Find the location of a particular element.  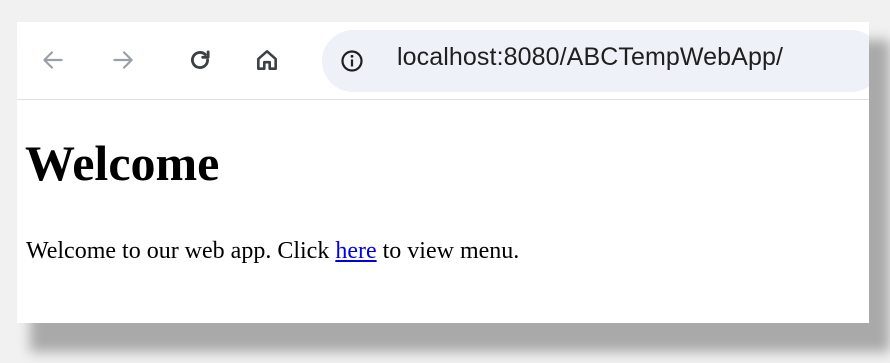

forward-button is located at coordinates (123, 60).